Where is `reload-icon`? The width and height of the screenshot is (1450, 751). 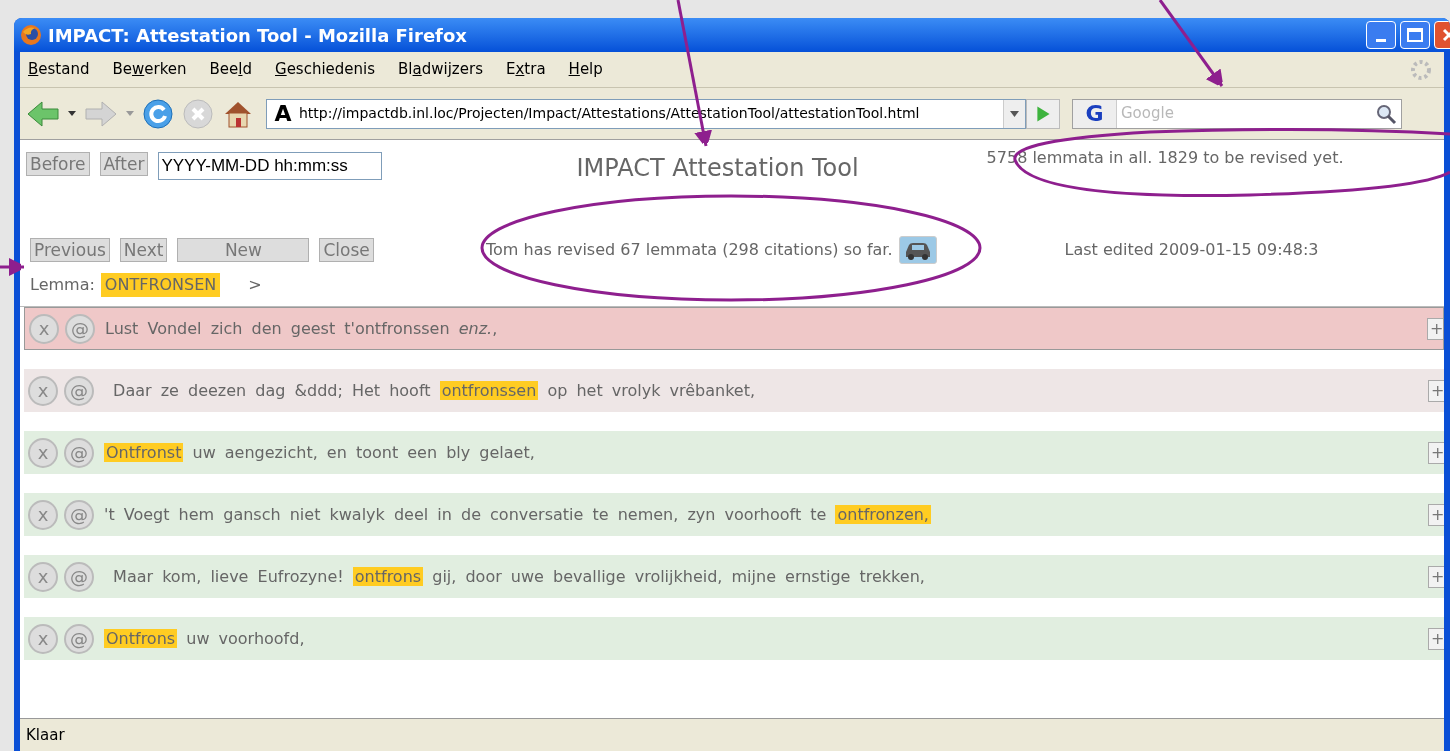
reload-icon is located at coordinates (158, 113).